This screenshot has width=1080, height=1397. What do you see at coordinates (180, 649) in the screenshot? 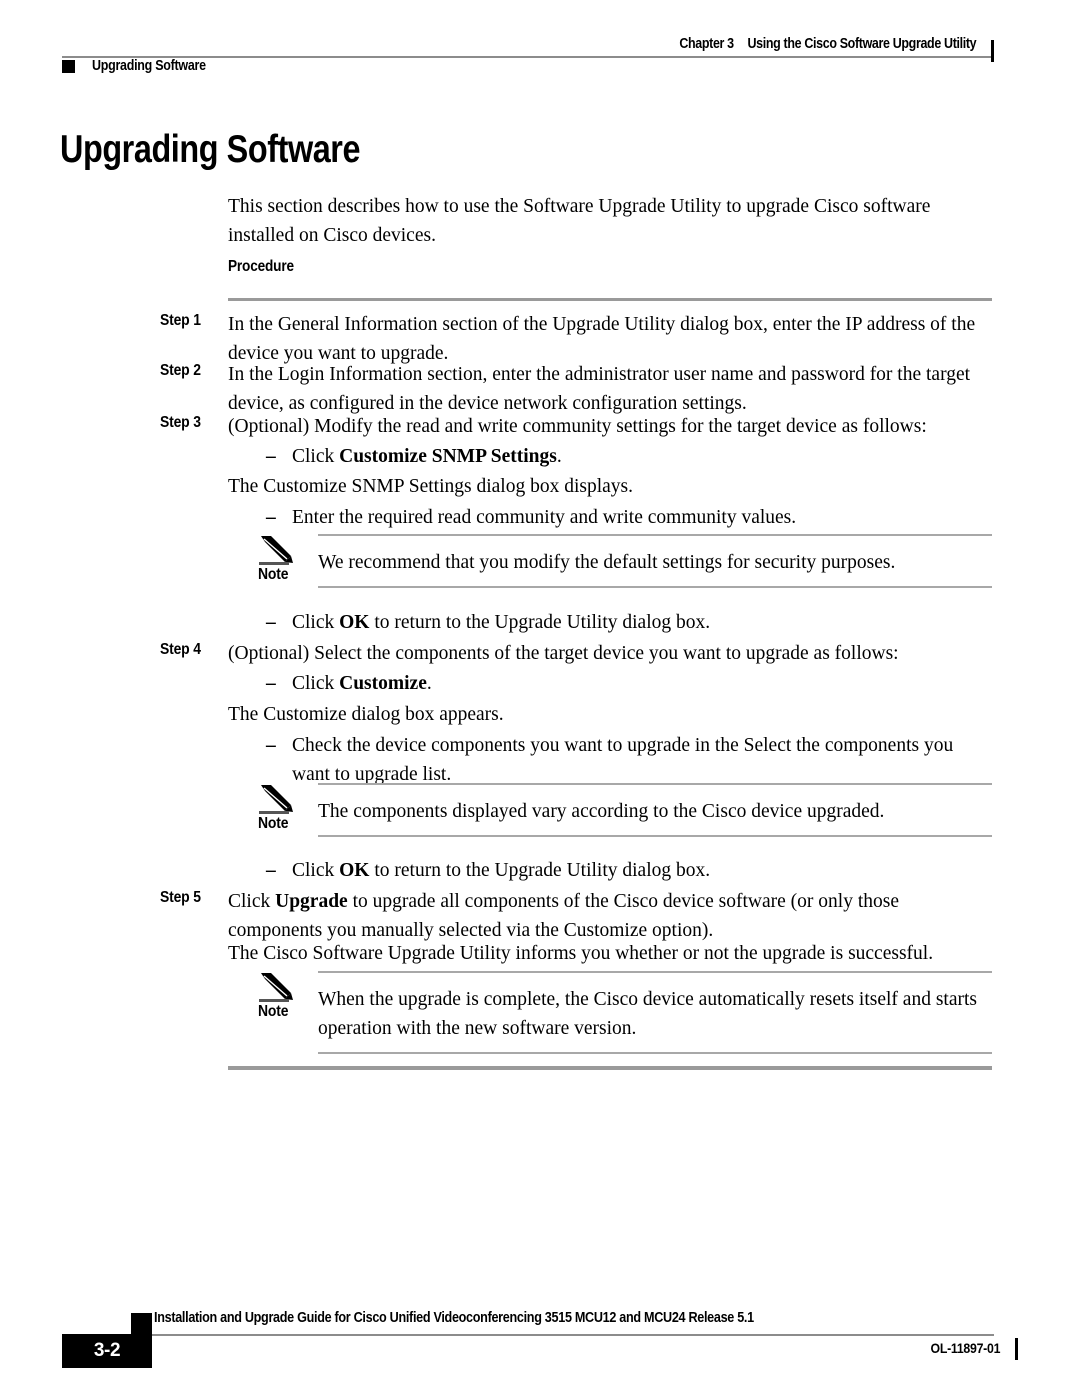
I see `step-label: Step 4` at bounding box center [180, 649].